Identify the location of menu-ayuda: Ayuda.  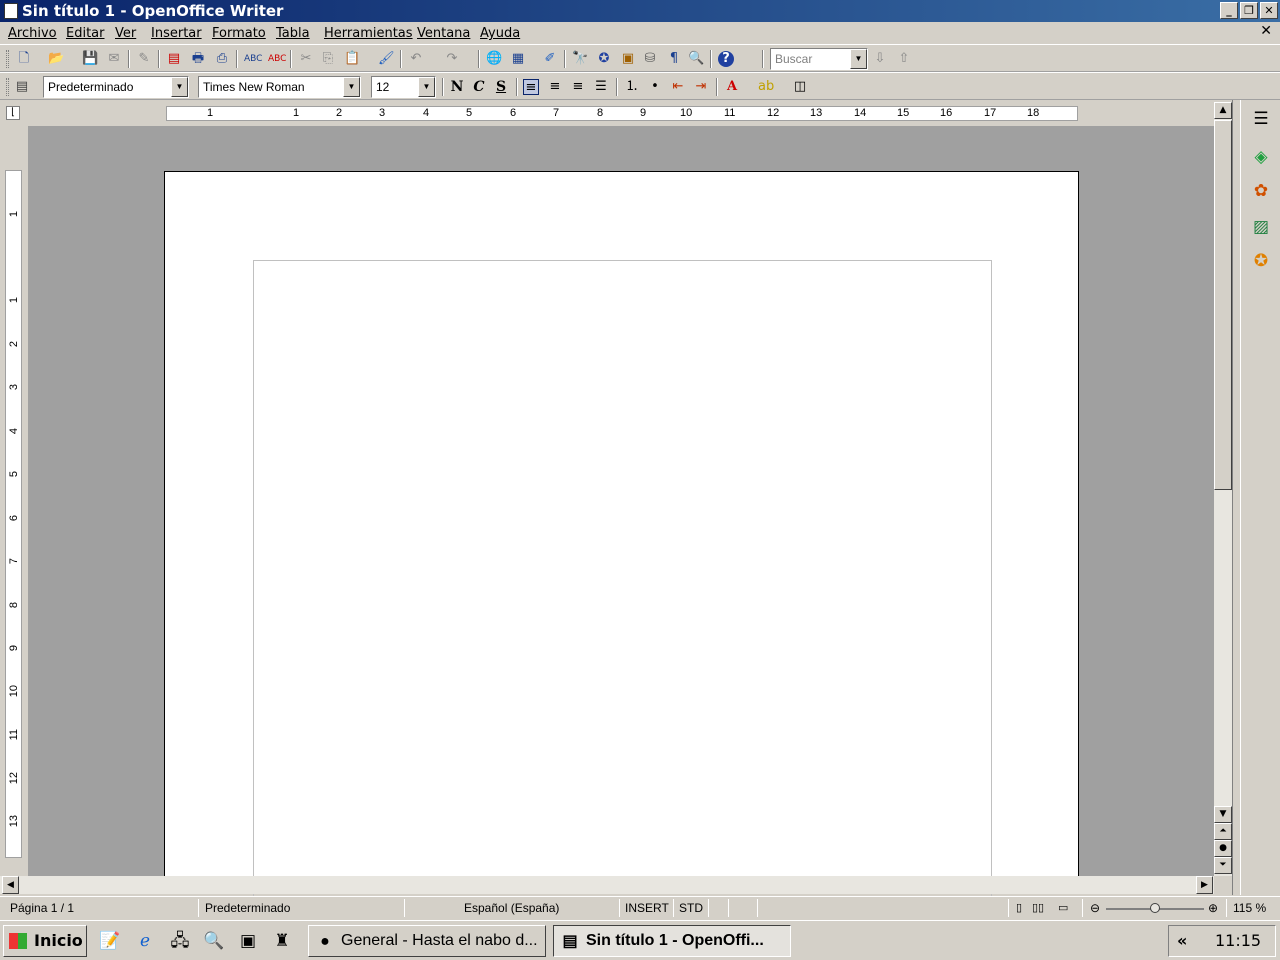
(500, 33).